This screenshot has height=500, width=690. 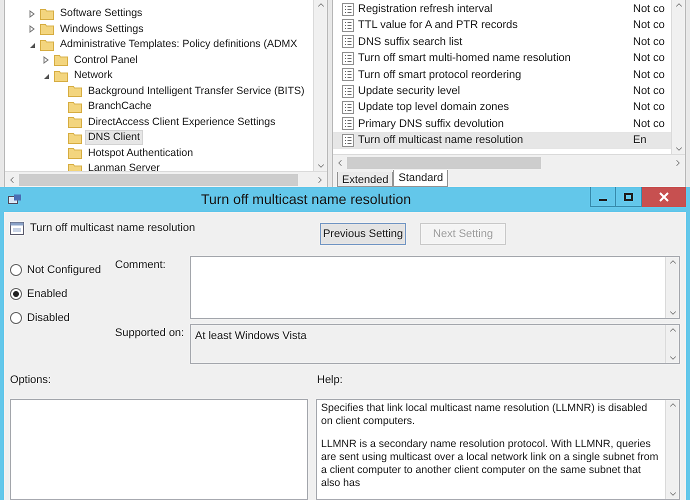 I want to click on policy-name: DNS suffix search list, so click(x=411, y=42).